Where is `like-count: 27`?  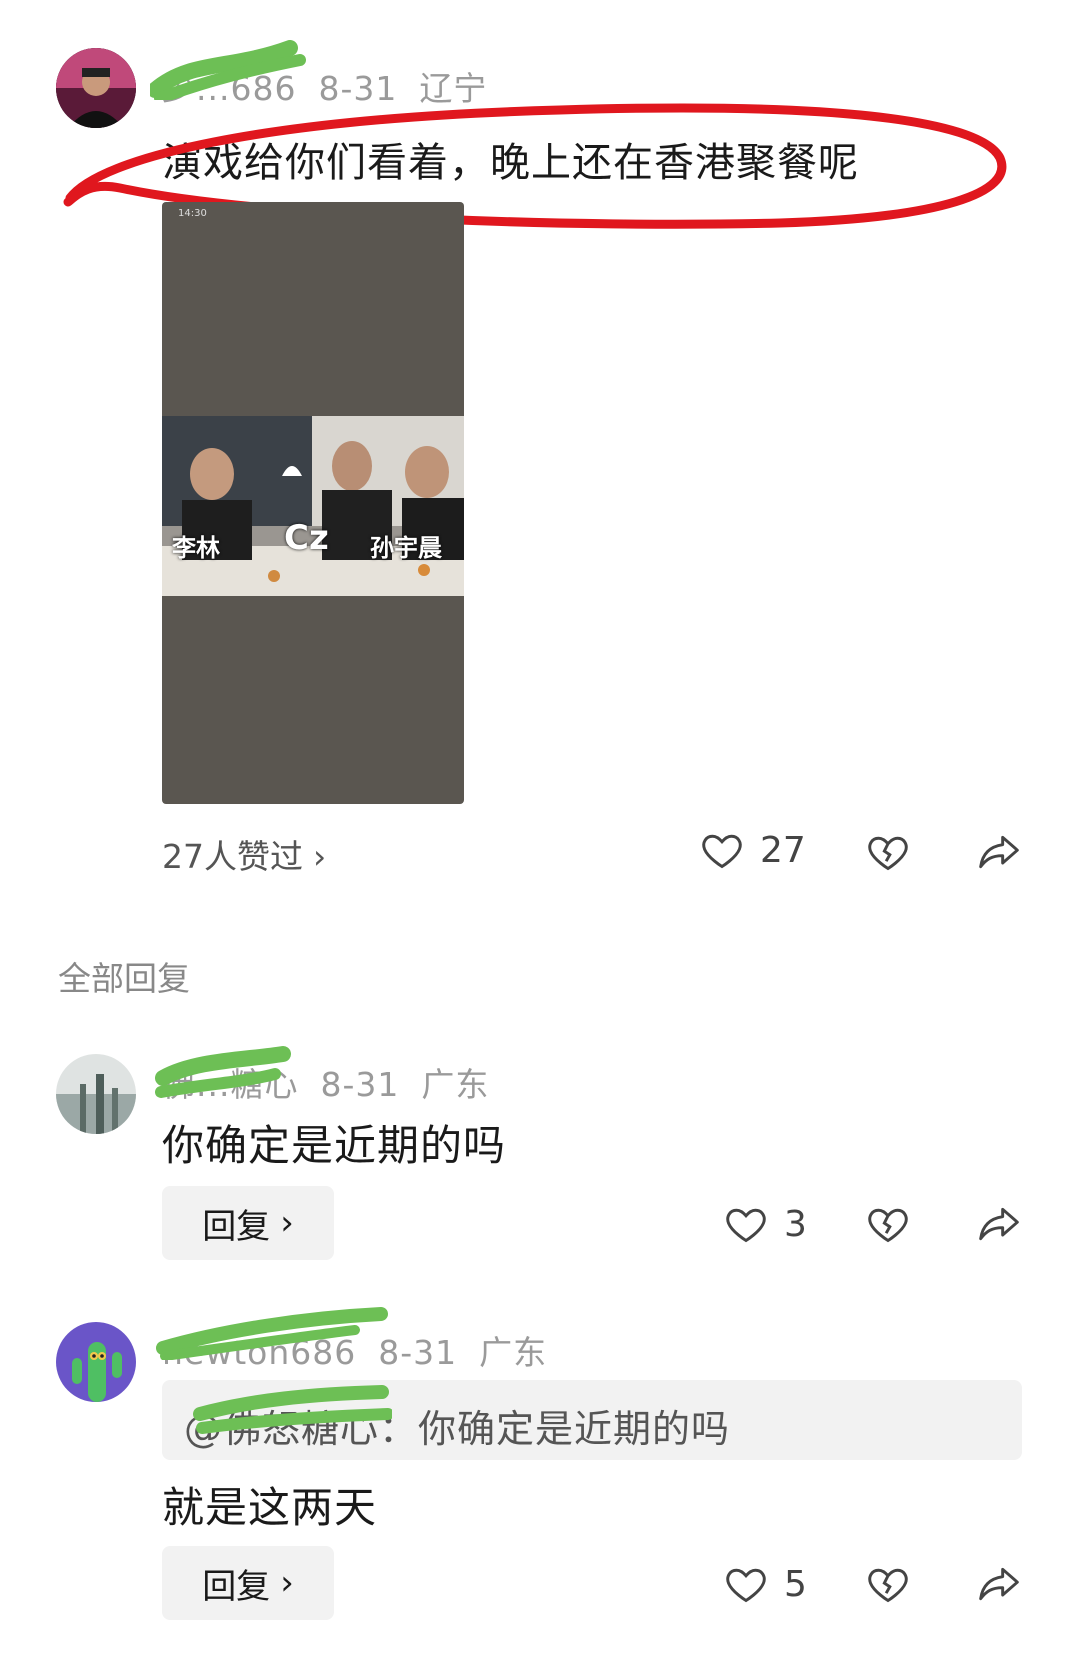
like-count: 27 is located at coordinates (783, 850).